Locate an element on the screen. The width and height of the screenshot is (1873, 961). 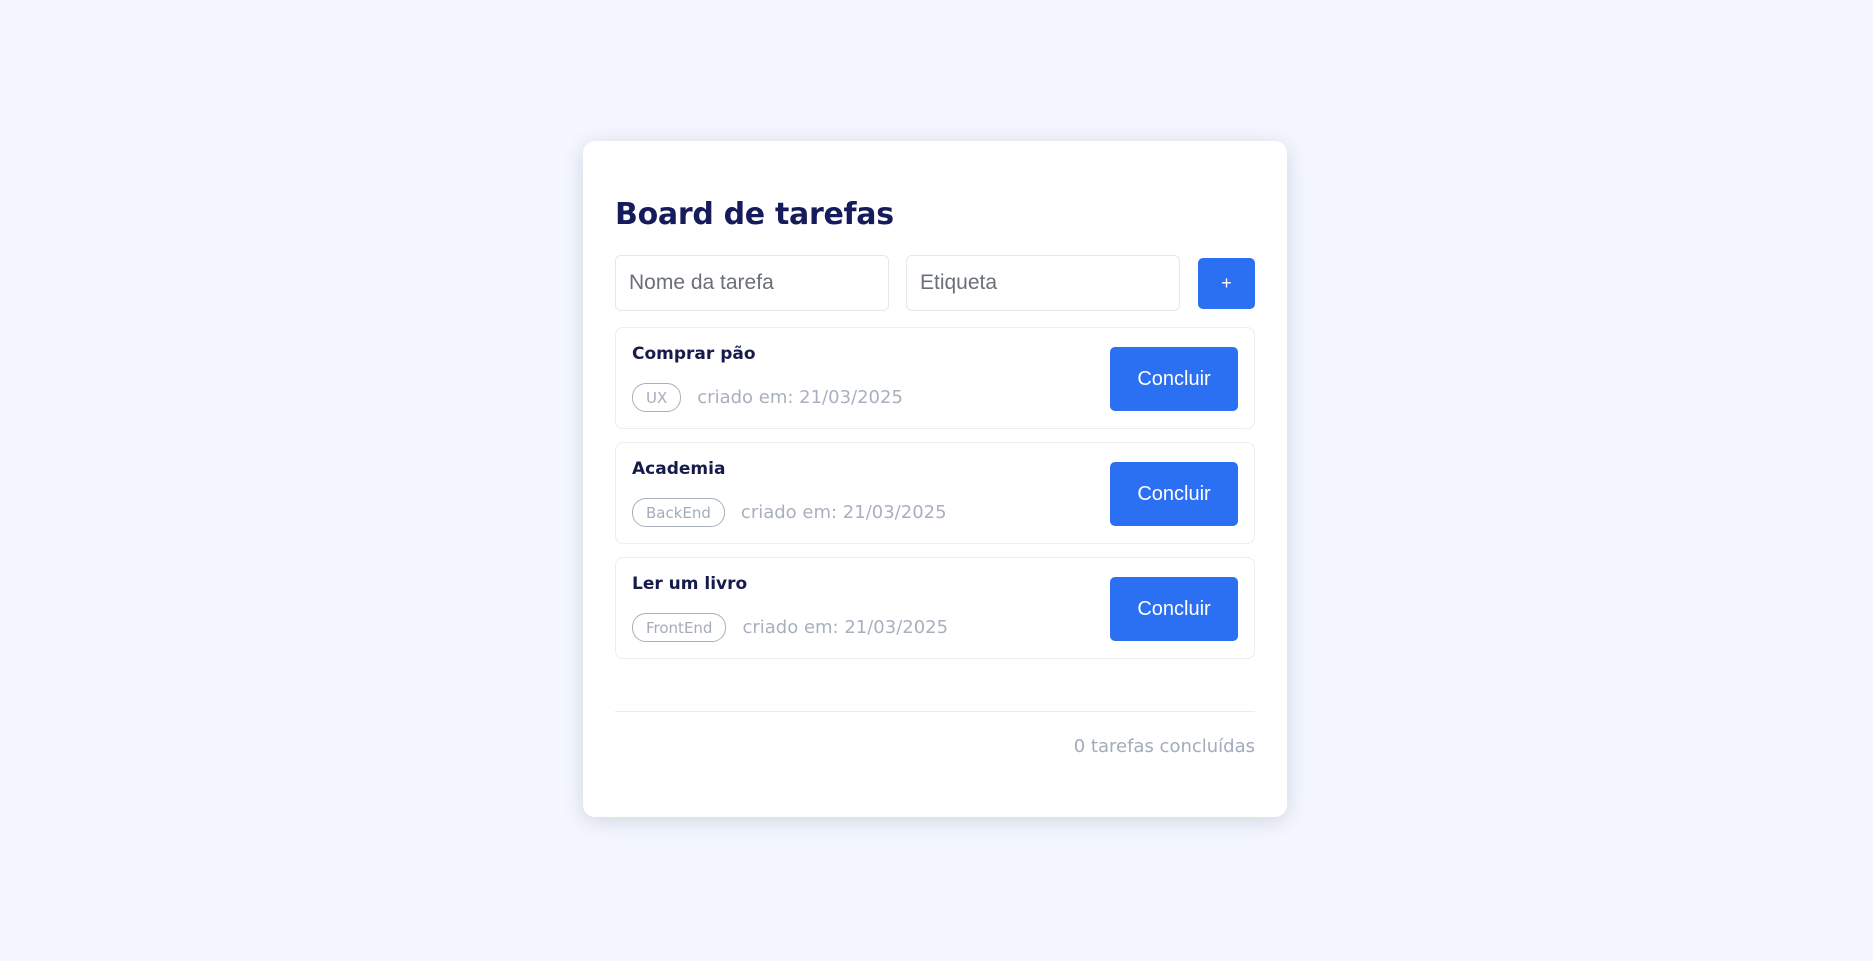
add-task-form: + is located at coordinates (935, 283).